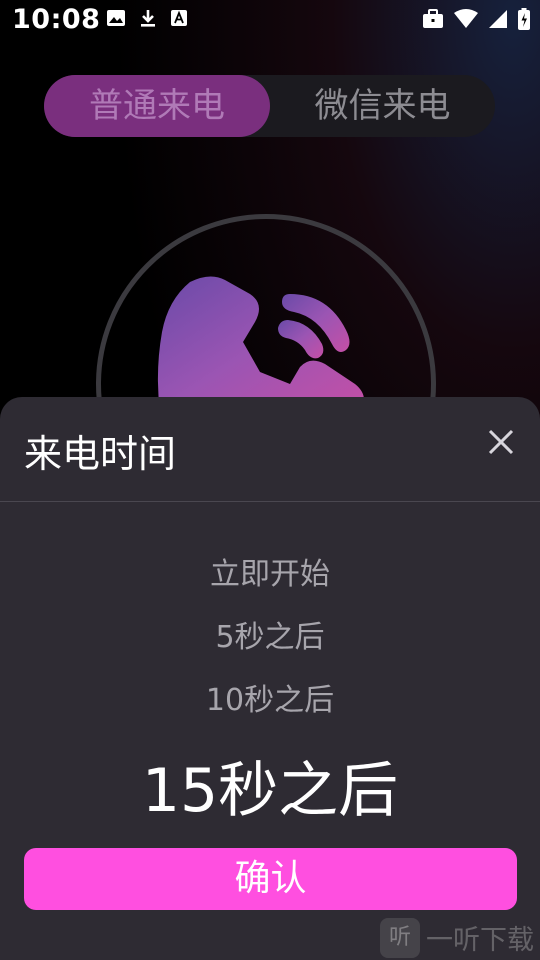  What do you see at coordinates (498, 19) in the screenshot?
I see `signal-icon` at bounding box center [498, 19].